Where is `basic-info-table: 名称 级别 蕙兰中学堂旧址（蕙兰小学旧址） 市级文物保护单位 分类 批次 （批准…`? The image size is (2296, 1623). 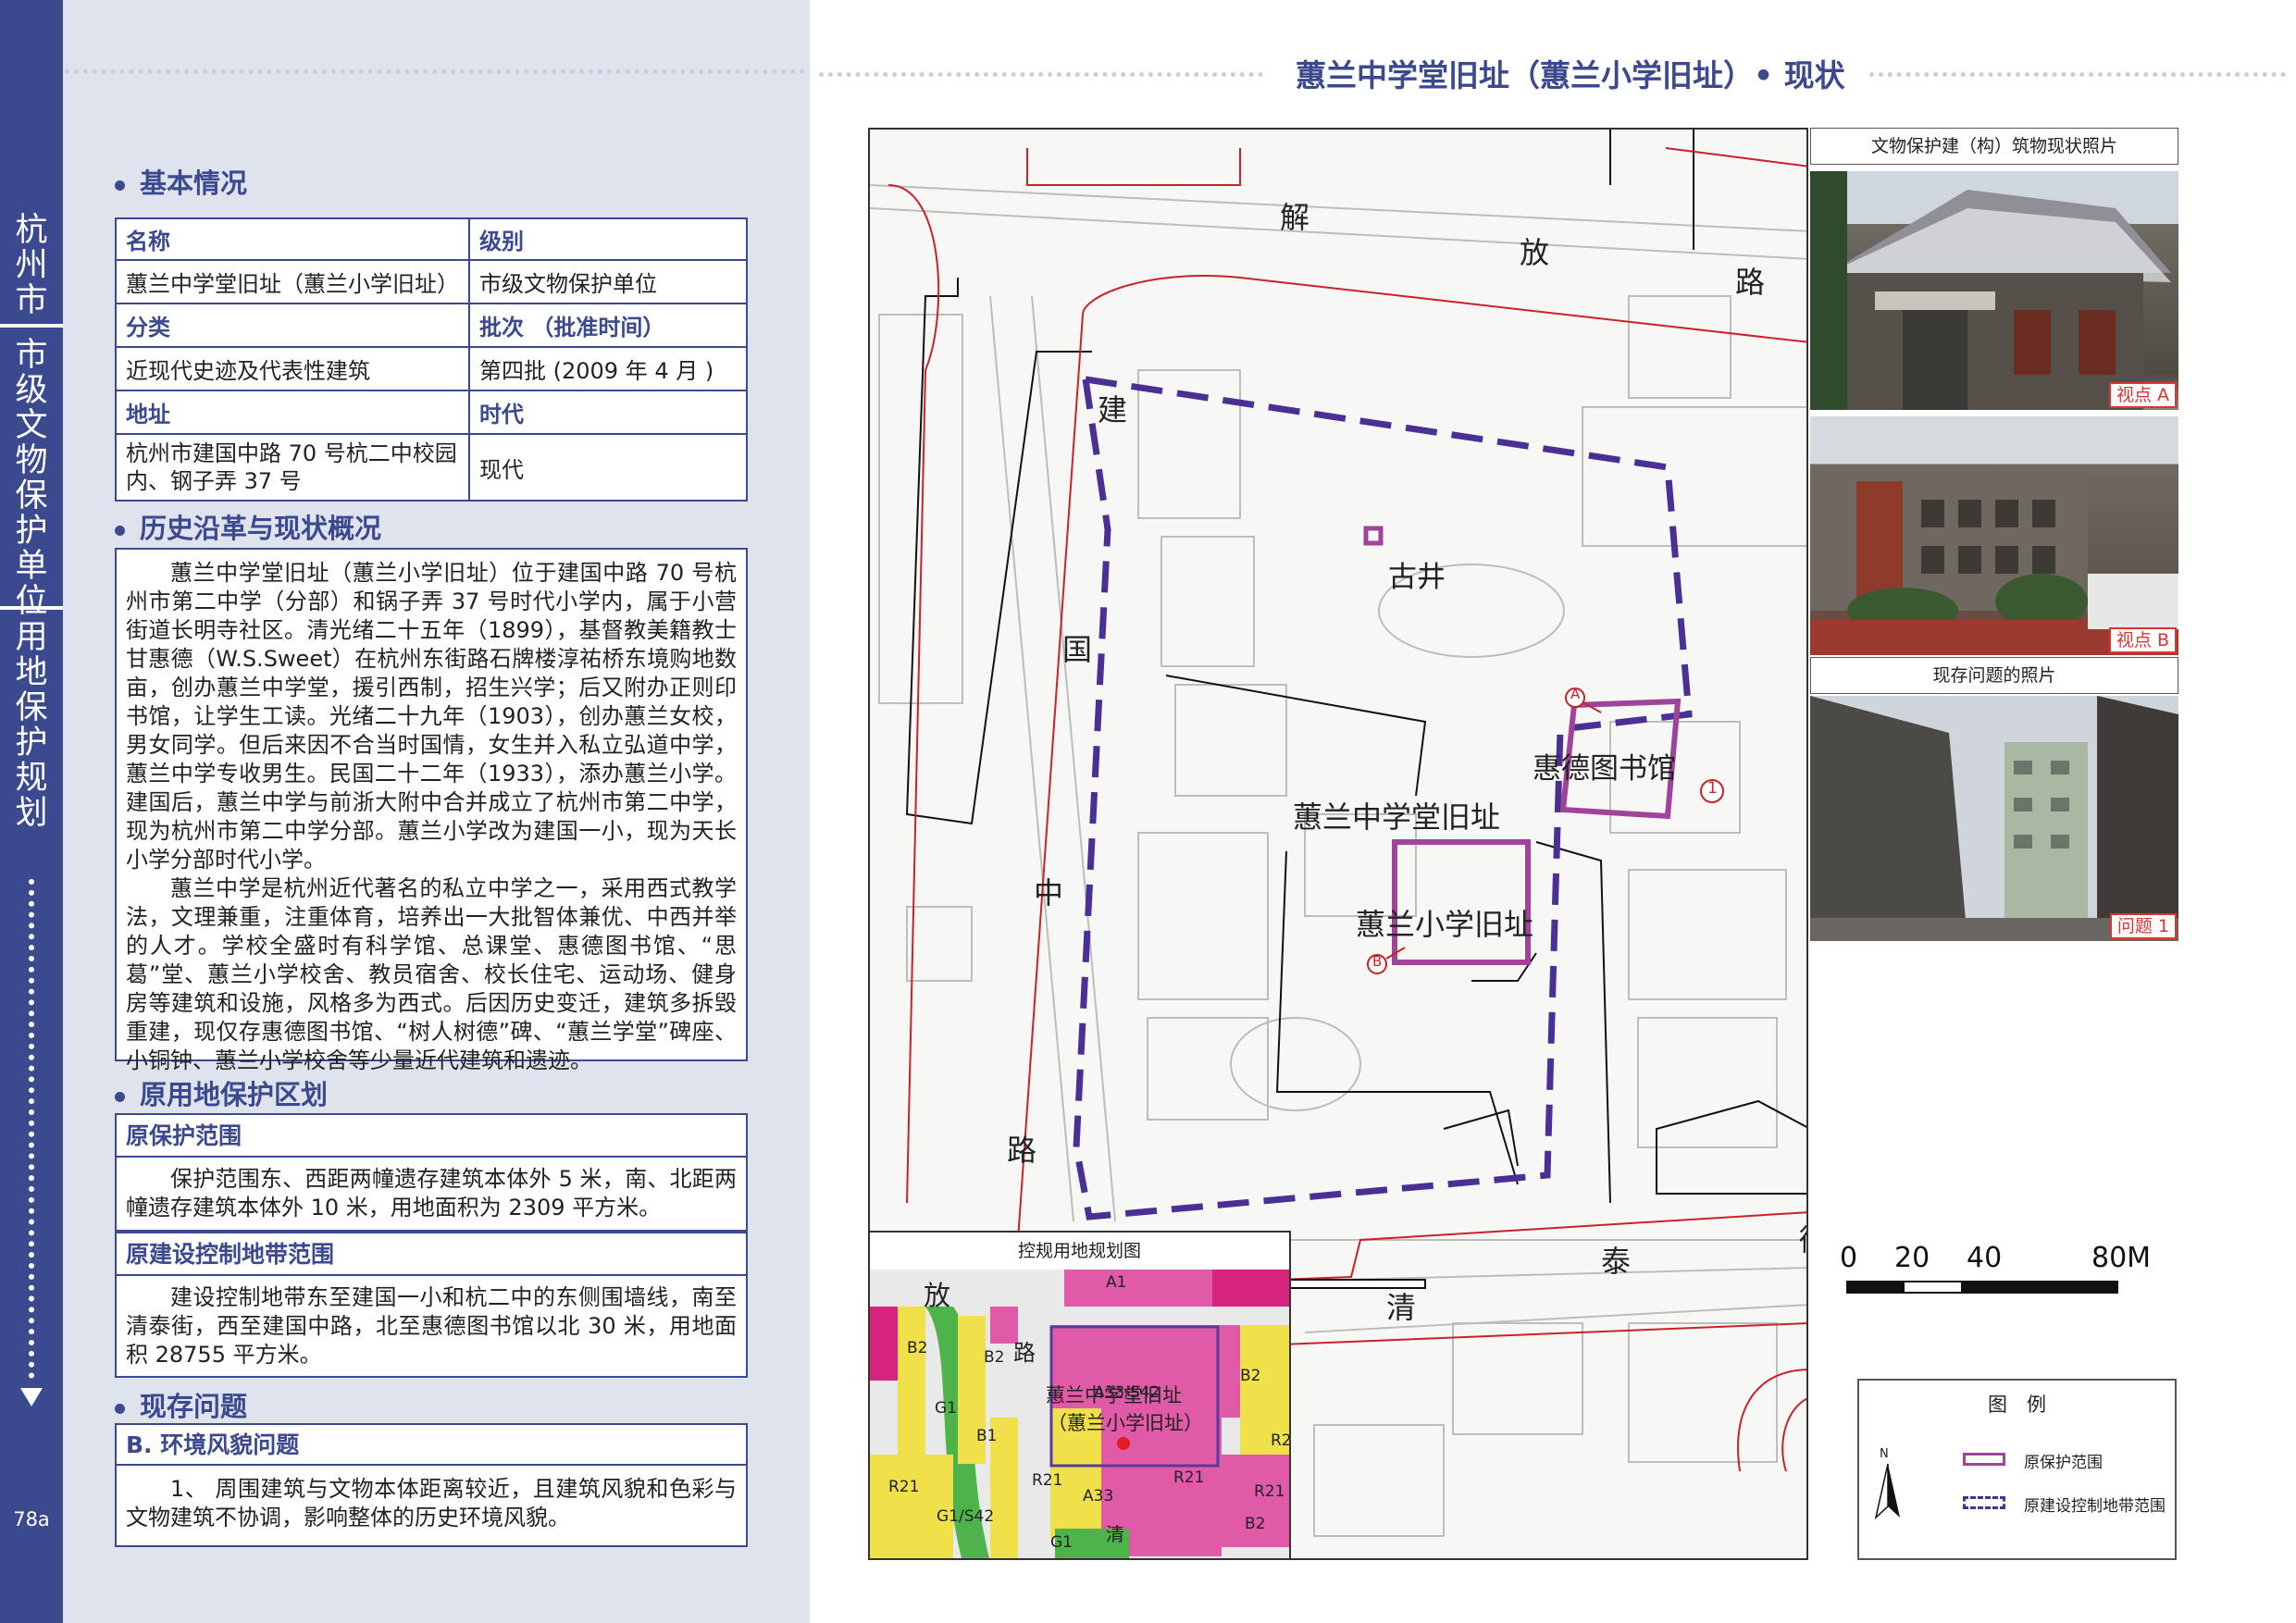
basic-info-table: 名称 级别 蕙兰中学堂旧址（蕙兰小学旧址） 市级文物保护单位 分类 批次 （批准… is located at coordinates (432, 359).